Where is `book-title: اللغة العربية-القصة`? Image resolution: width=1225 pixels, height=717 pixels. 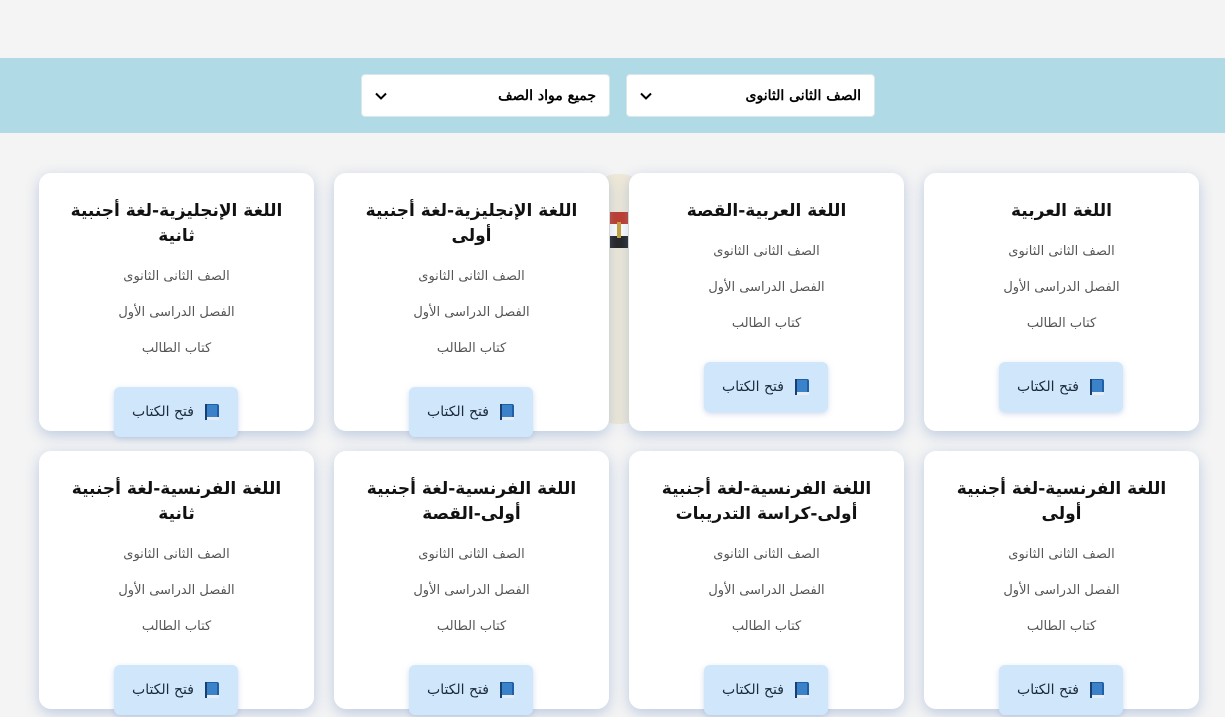
book-title: اللغة العربية-القصة is located at coordinates (766, 211).